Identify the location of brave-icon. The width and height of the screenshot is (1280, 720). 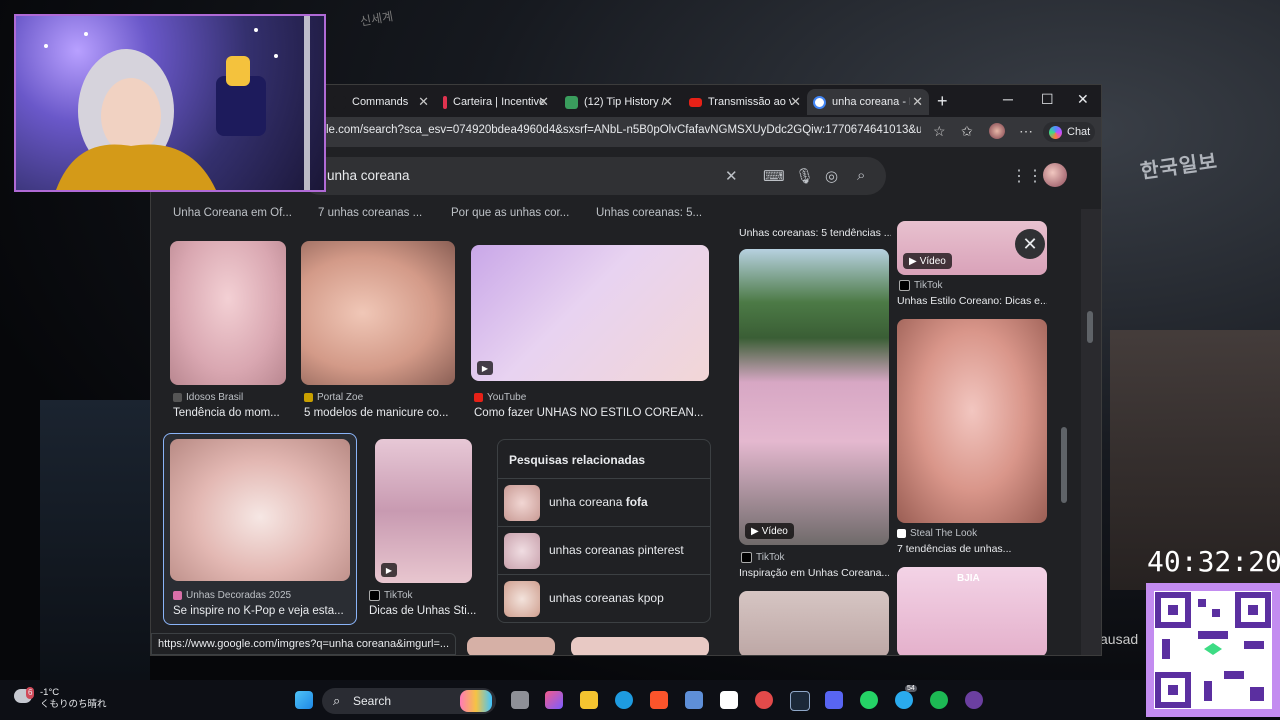
(659, 700).